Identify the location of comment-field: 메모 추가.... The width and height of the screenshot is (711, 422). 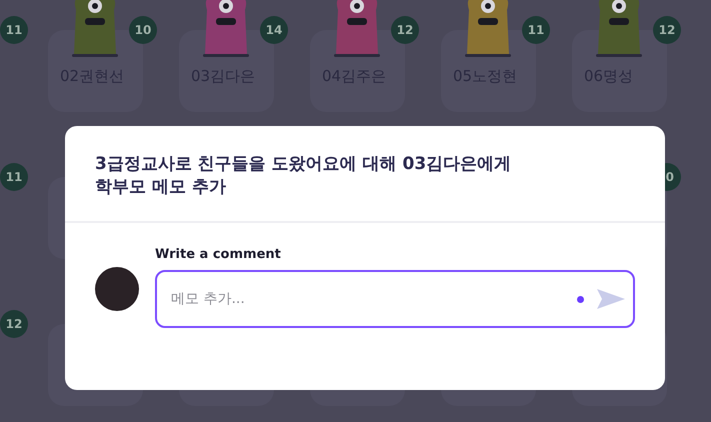
(395, 299).